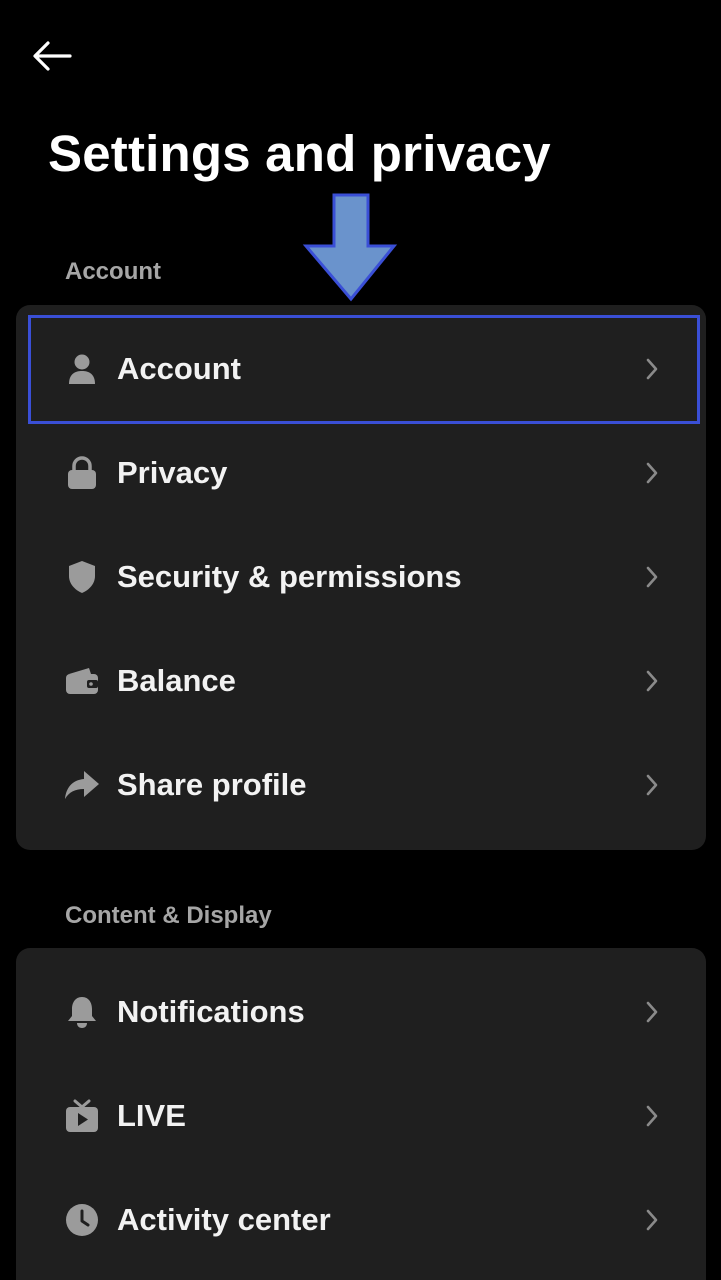 Image resolution: width=721 pixels, height=1280 pixels. I want to click on settings-item-activity-center: Activity center, so click(361, 1220).